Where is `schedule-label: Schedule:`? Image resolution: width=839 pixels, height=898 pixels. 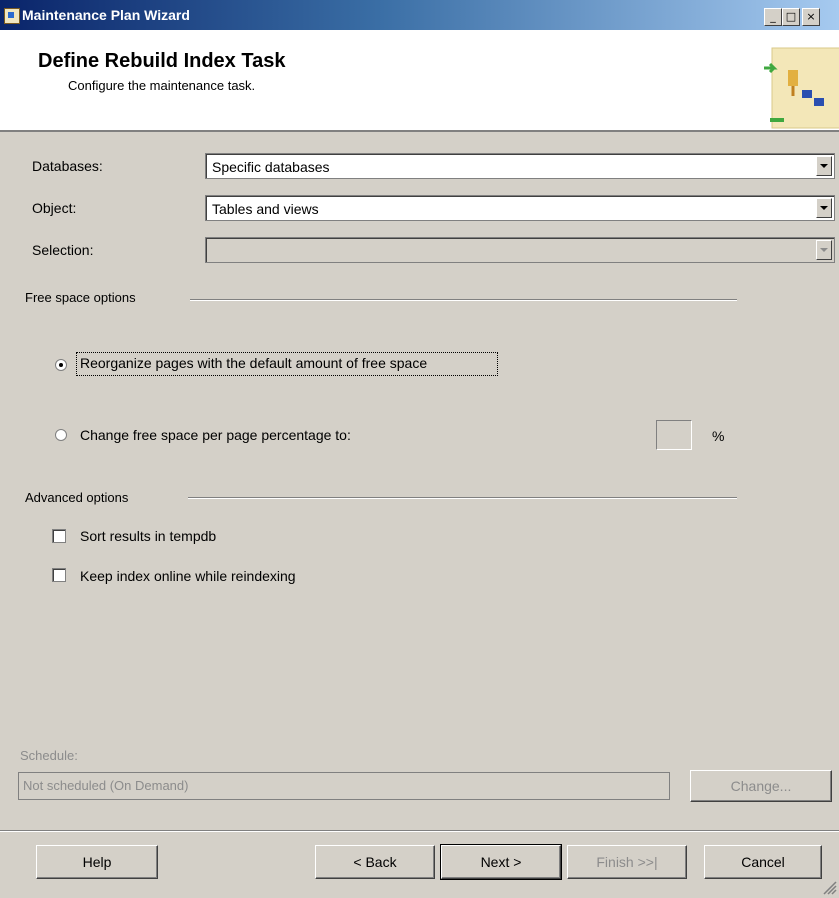 schedule-label: Schedule: is located at coordinates (49, 755).